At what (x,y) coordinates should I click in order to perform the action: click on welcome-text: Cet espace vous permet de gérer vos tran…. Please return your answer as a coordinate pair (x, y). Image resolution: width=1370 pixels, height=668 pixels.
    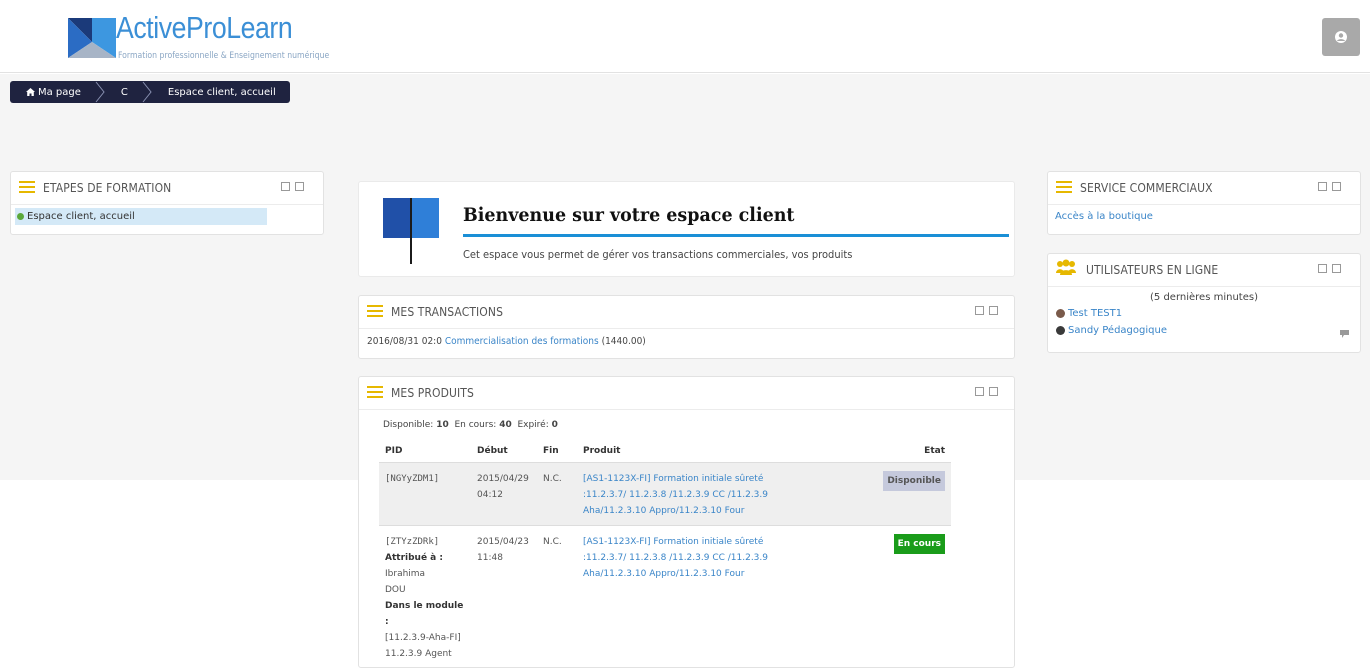
    Looking at the image, I should click on (657, 254).